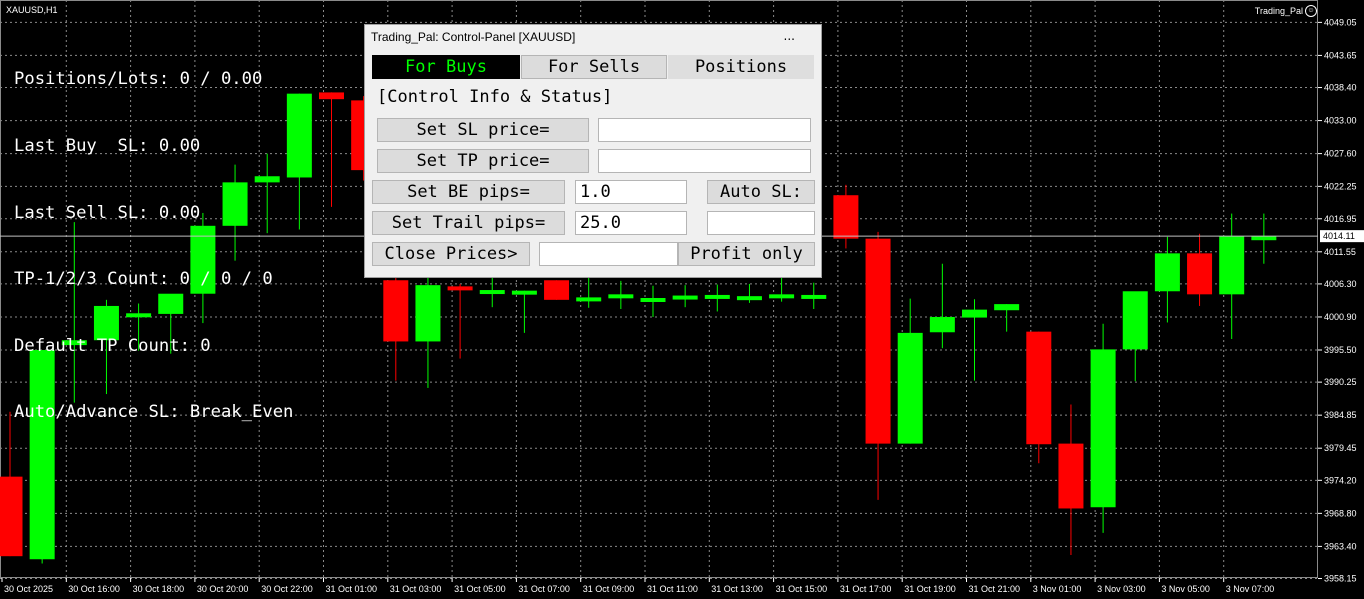 The image size is (1364, 599). I want to click on profit-only-button: Profit only, so click(746, 254).